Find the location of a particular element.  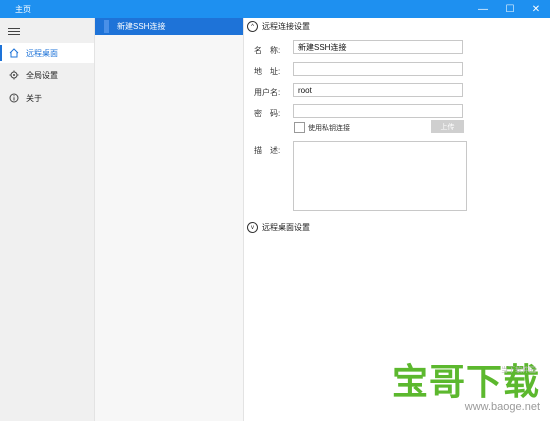

description-textarea is located at coordinates (380, 176).